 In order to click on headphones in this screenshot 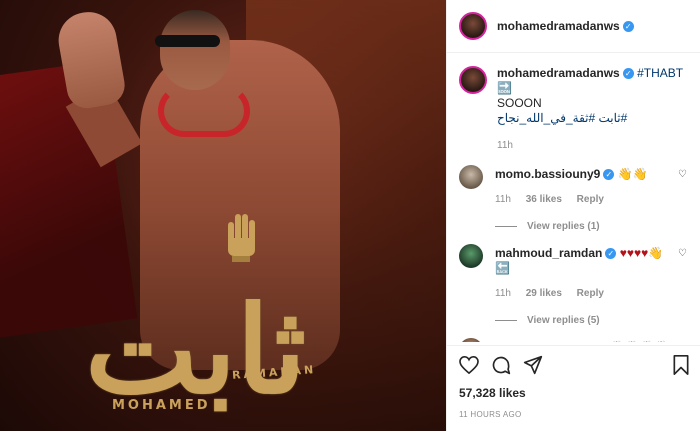, I will do `click(204, 111)`.